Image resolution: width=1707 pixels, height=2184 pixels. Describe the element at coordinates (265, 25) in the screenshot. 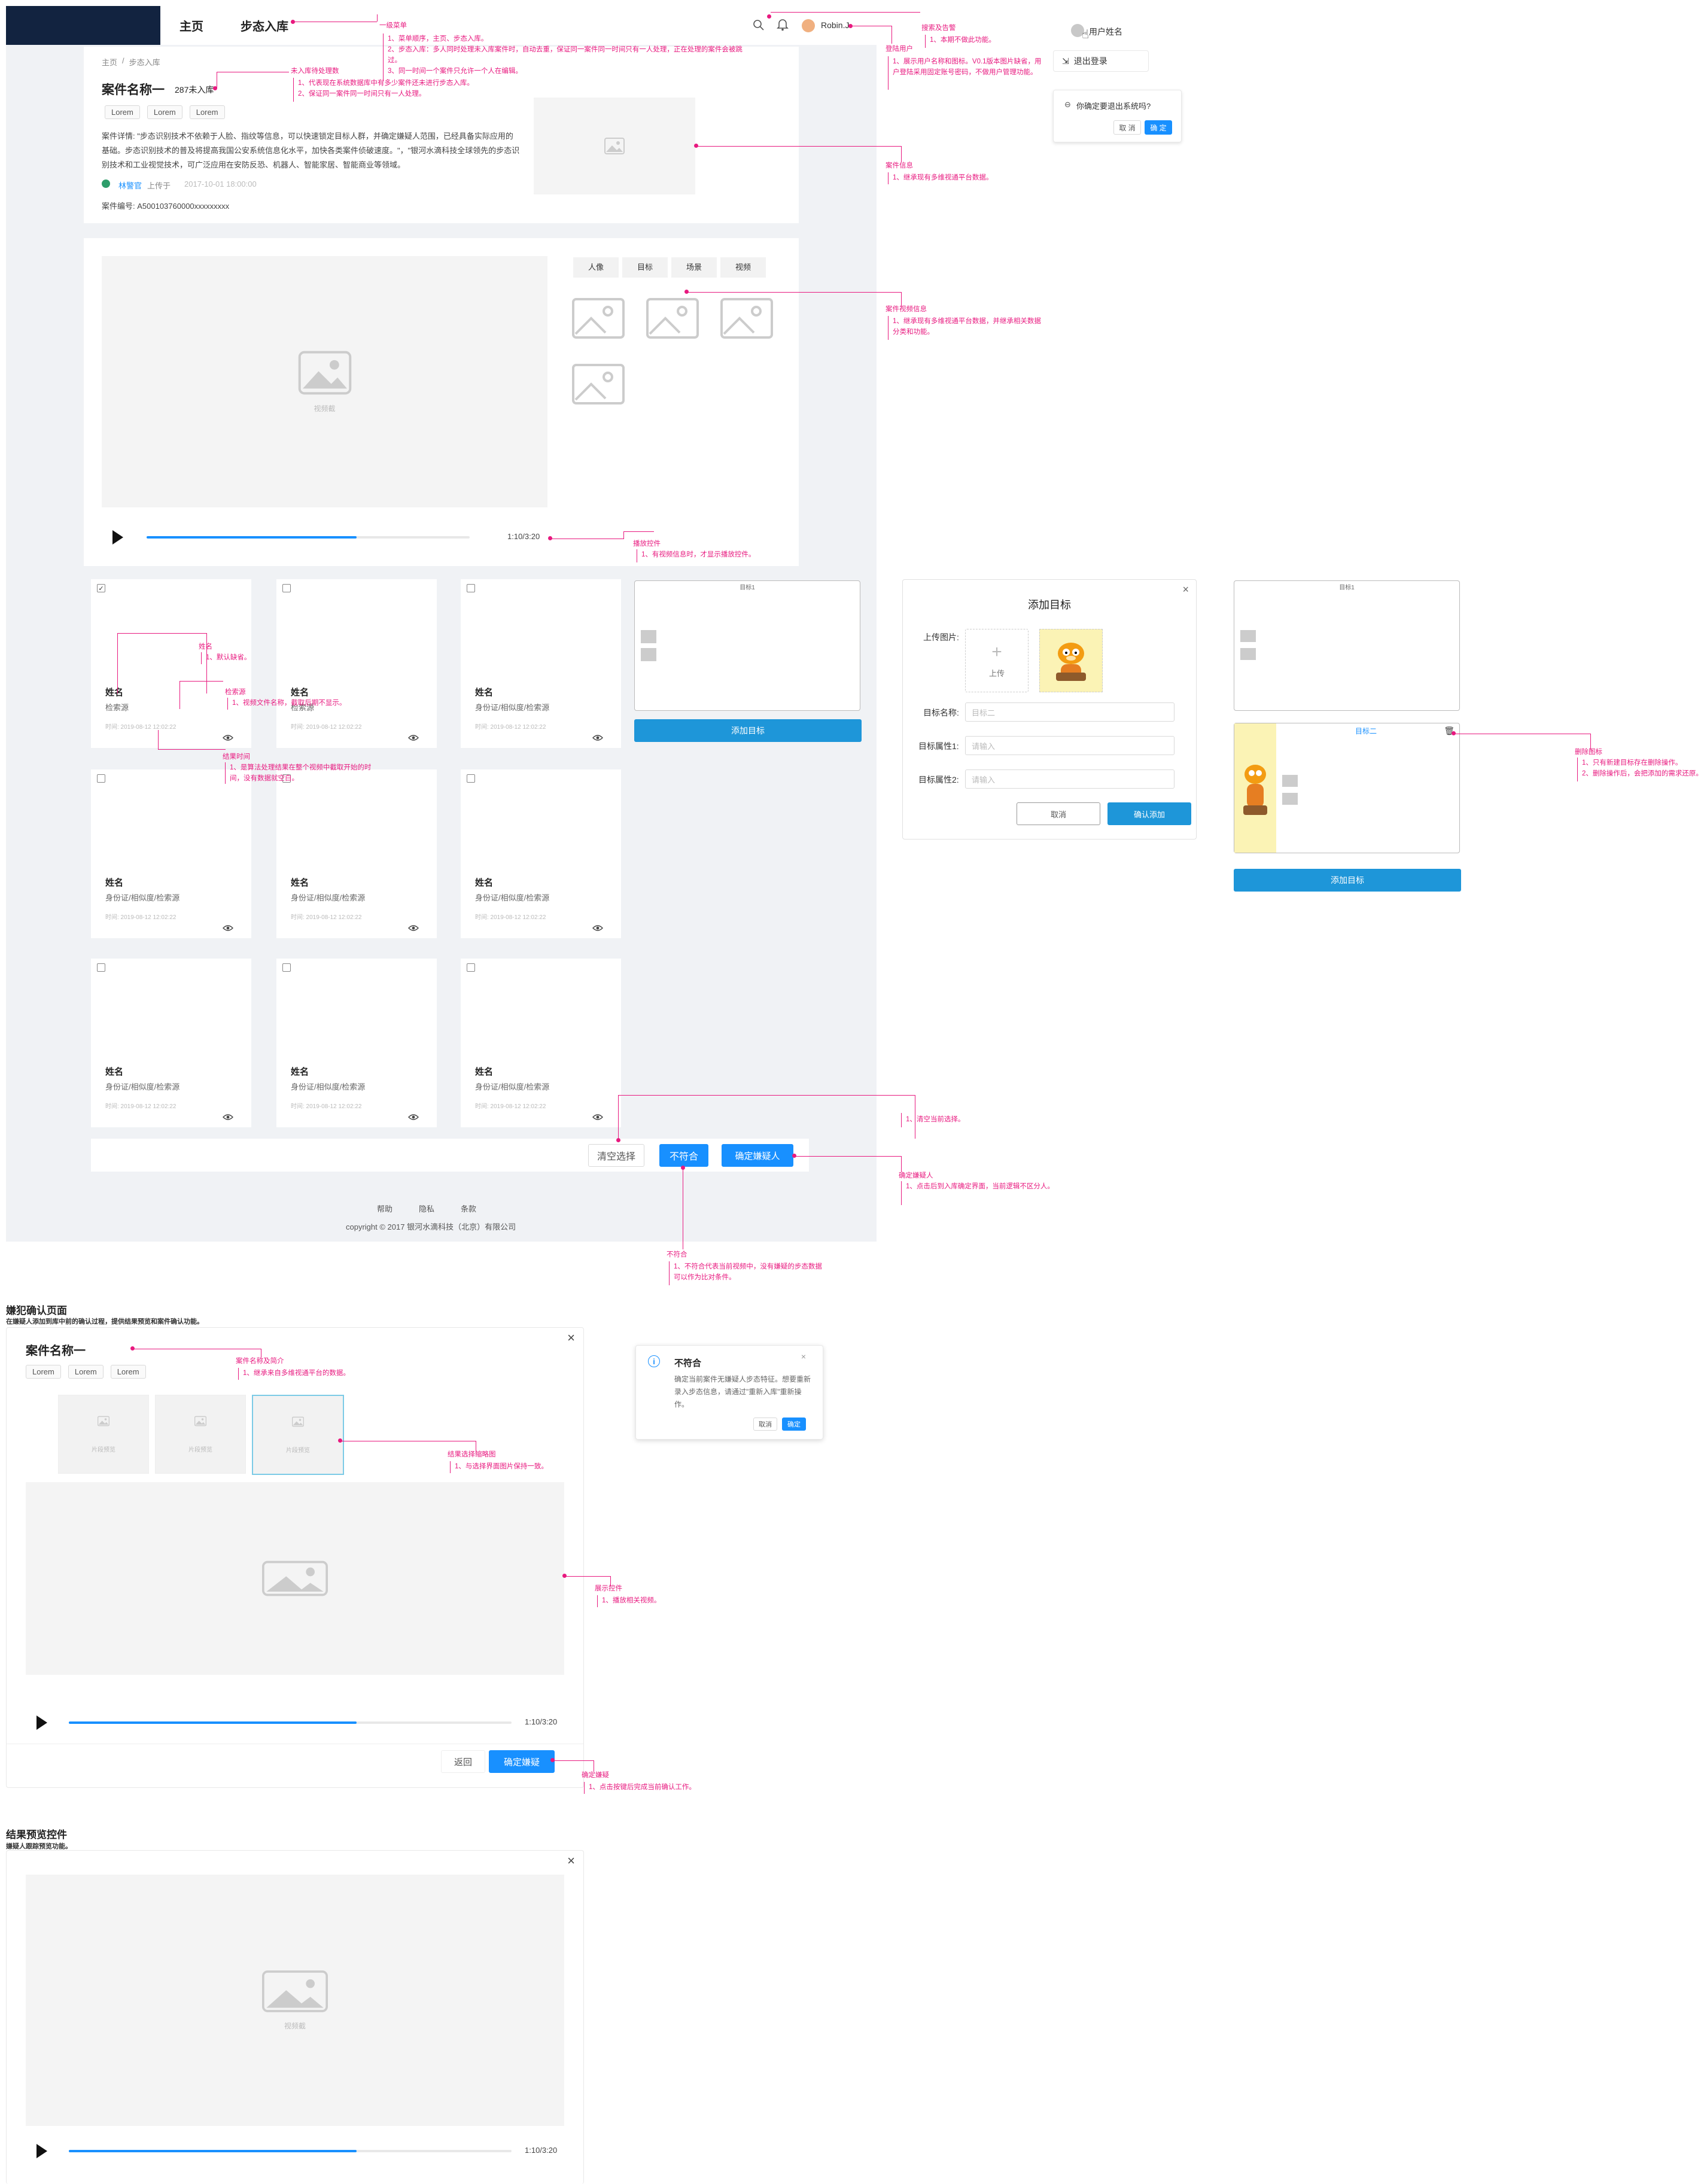

I see `nav-step-storage: 步态入库` at that location.